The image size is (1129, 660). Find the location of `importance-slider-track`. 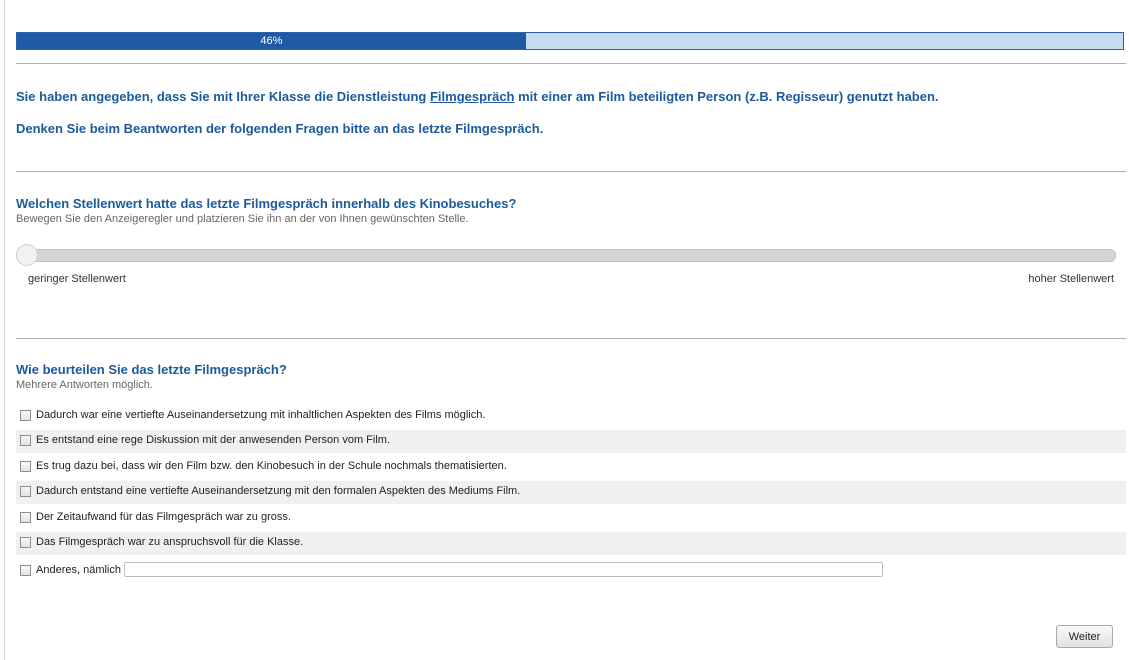

importance-slider-track is located at coordinates (566, 255).